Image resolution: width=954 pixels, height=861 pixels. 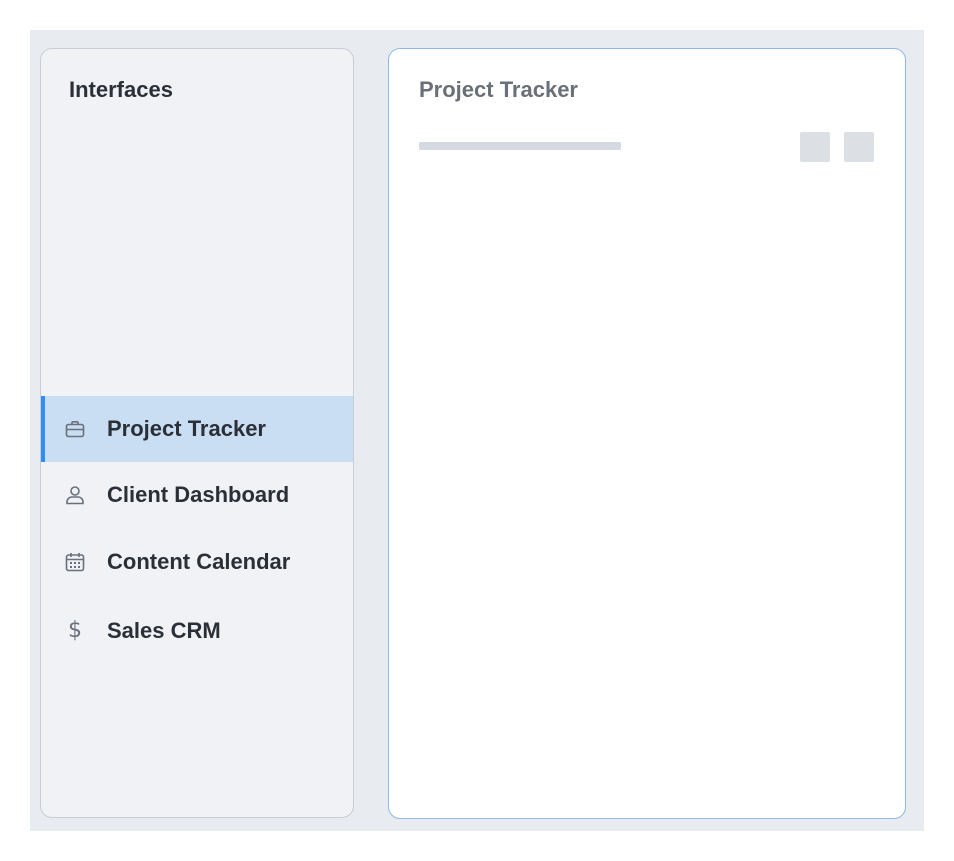 I want to click on sidebar-item-sales-crm: $ Sales CRM, so click(x=197, y=631).